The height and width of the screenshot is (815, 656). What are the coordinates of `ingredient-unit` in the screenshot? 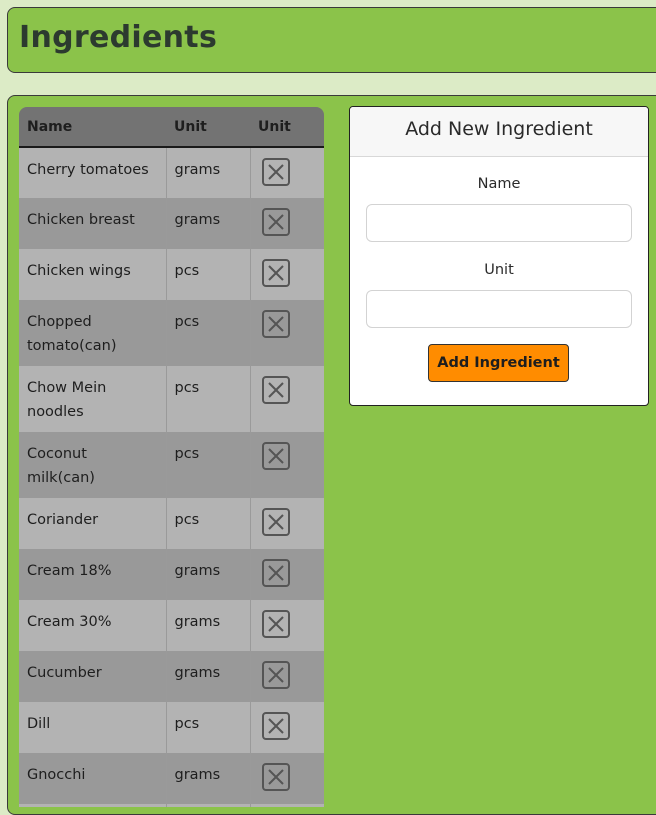 It's located at (208, 805).